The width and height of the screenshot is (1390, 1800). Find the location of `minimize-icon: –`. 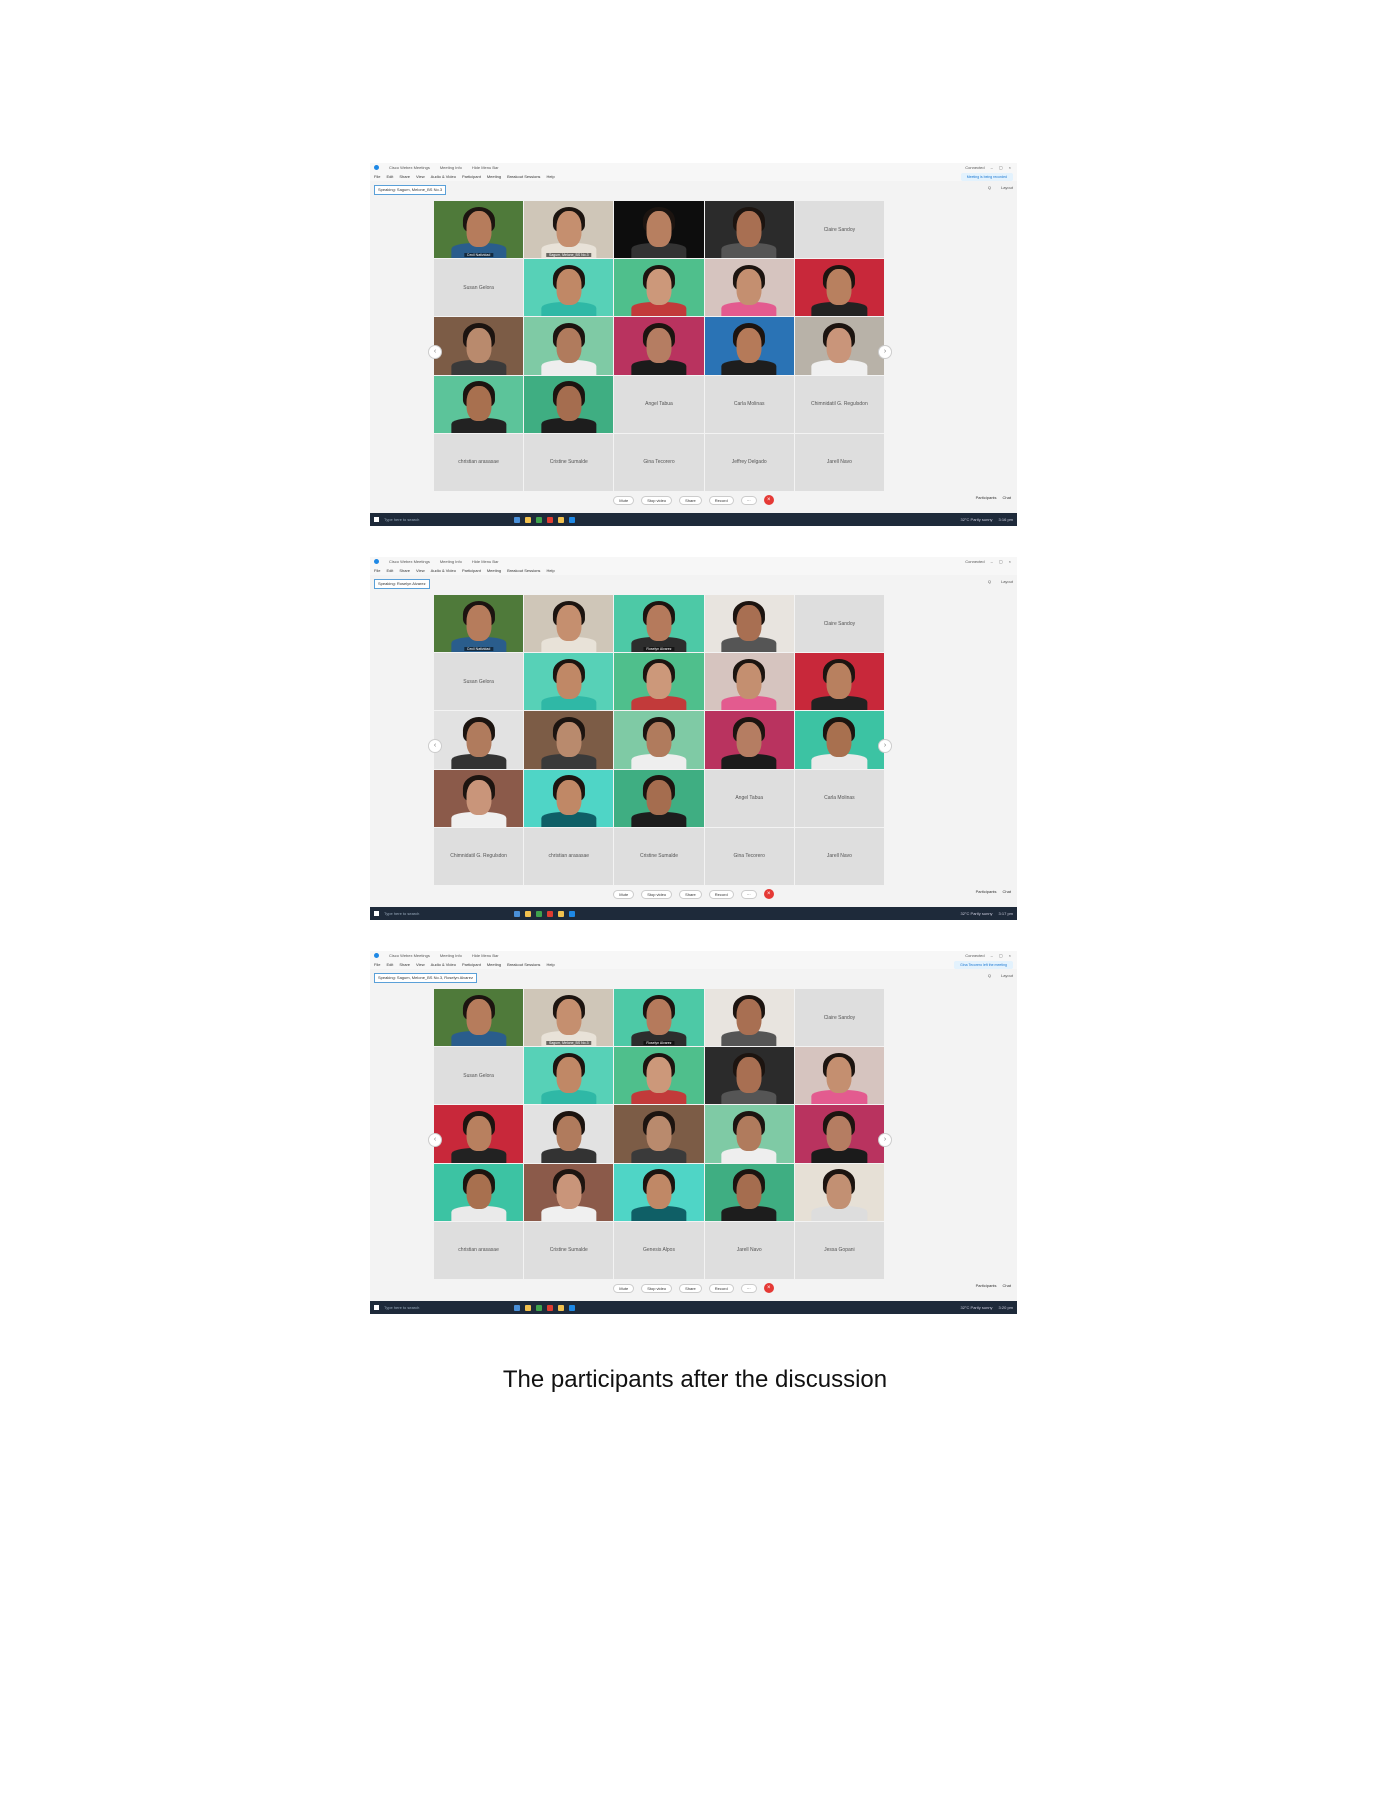

minimize-icon: – is located at coordinates (992, 167).